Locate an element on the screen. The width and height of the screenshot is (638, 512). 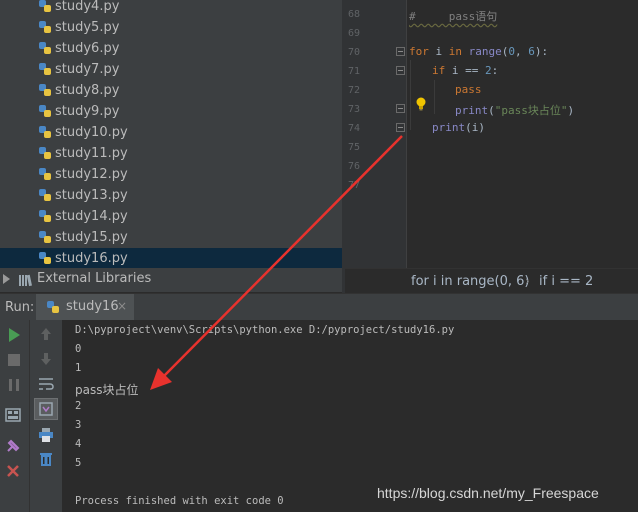
tree-file-study14-py: study14.py is located at coordinates (171, 216).